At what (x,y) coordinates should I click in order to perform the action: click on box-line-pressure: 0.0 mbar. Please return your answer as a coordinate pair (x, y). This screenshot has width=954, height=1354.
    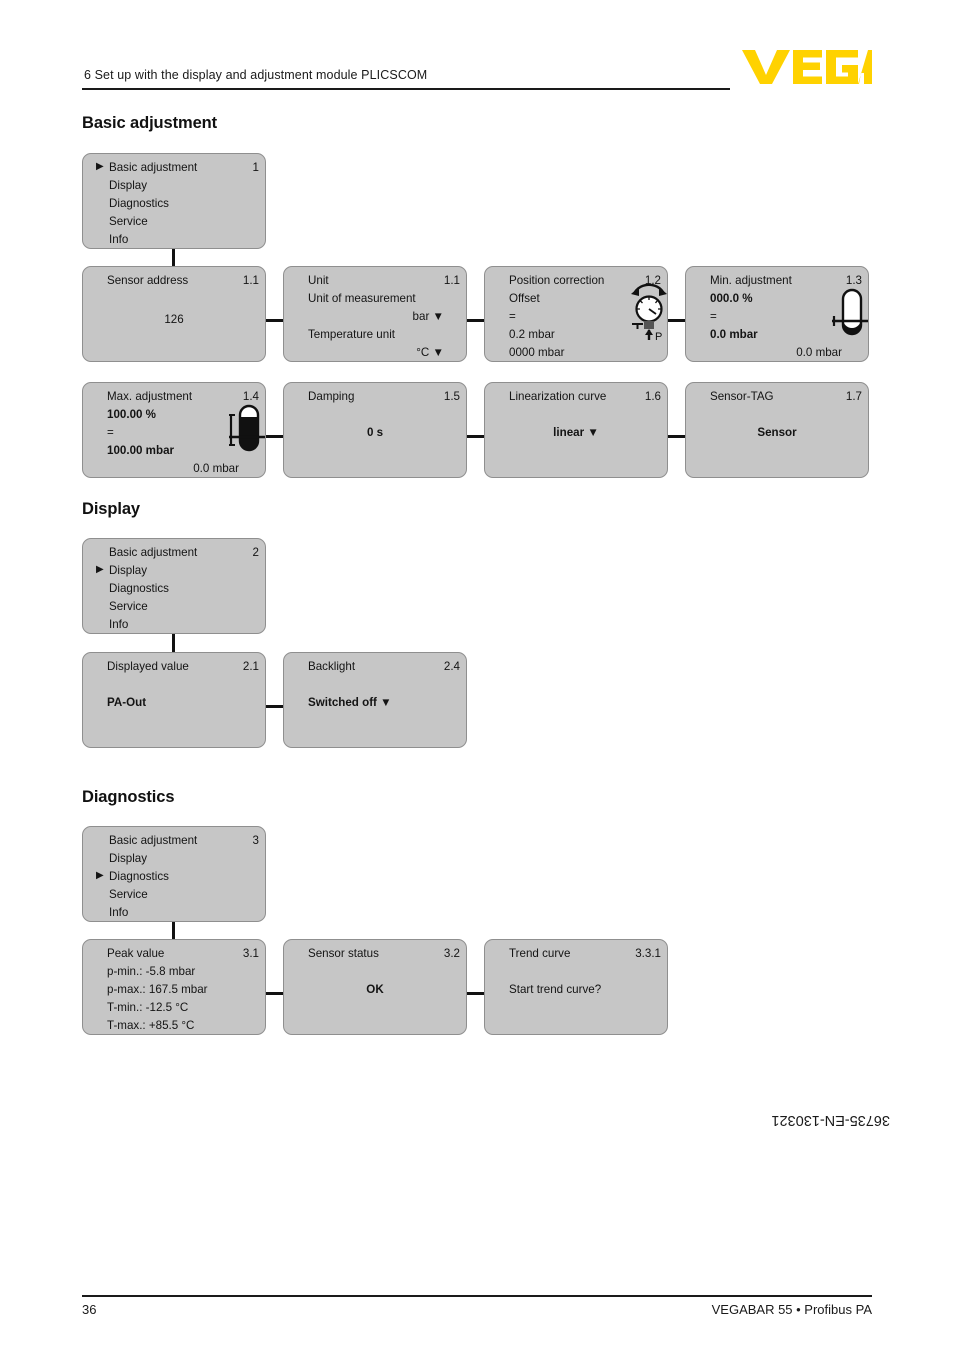
    Looking at the image, I should click on (734, 334).